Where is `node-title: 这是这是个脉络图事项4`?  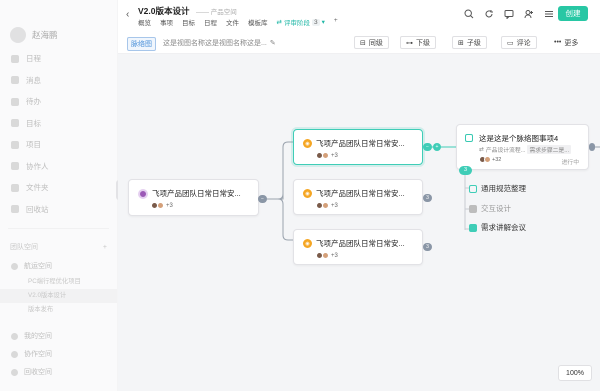 node-title: 这是这是个脉络图事项4 is located at coordinates (519, 138).